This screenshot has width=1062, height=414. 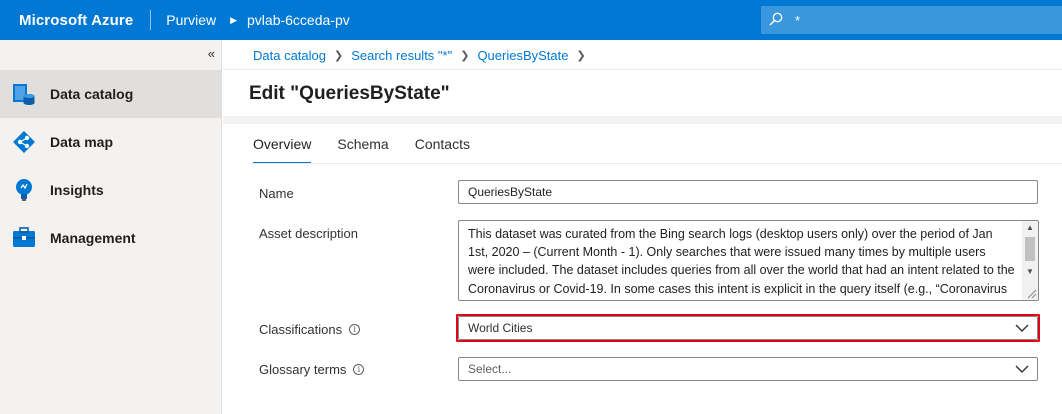 I want to click on glossary-label: Glossary terms i, so click(x=312, y=369).